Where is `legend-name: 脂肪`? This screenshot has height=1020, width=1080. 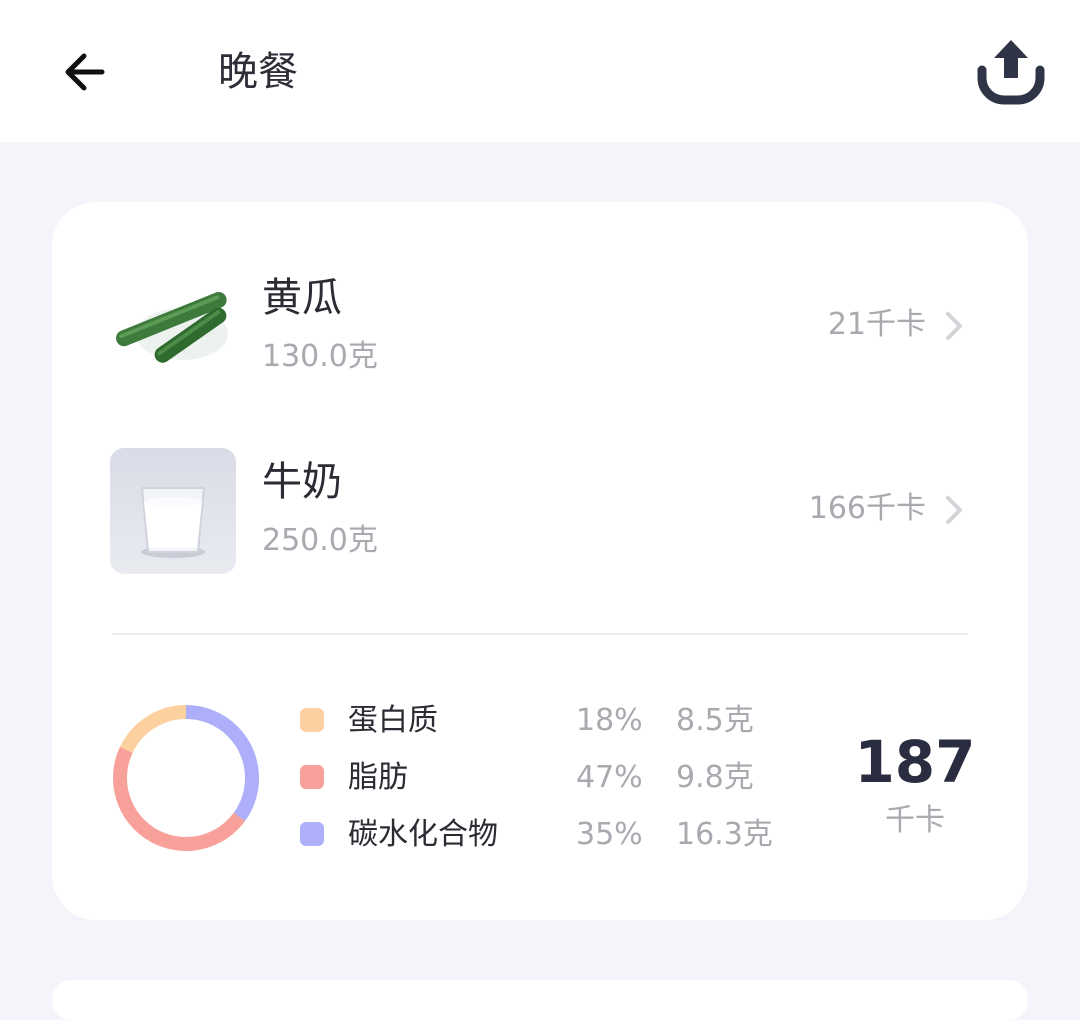
legend-name: 脂肪 is located at coordinates (378, 777).